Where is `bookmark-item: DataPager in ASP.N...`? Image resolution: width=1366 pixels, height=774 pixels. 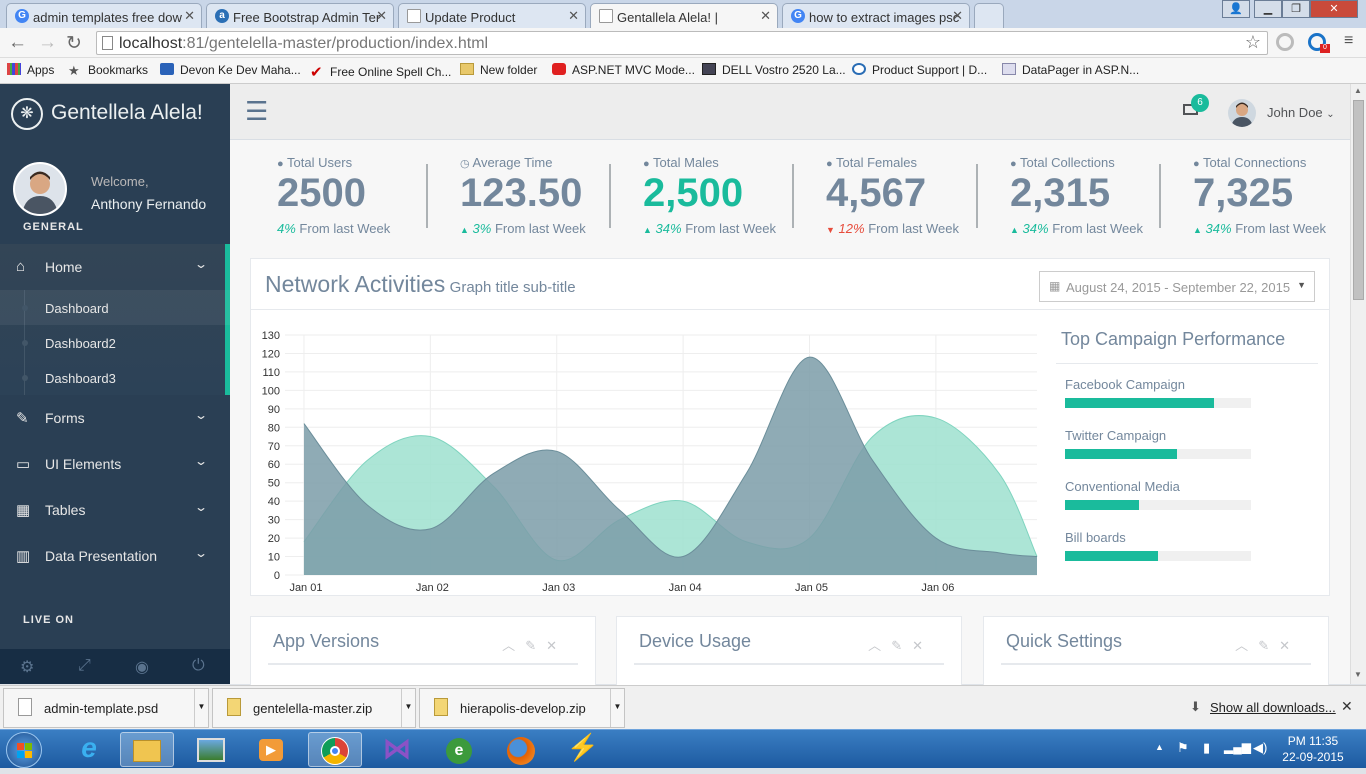 bookmark-item: DataPager in ASP.N... is located at coordinates (1070, 70).